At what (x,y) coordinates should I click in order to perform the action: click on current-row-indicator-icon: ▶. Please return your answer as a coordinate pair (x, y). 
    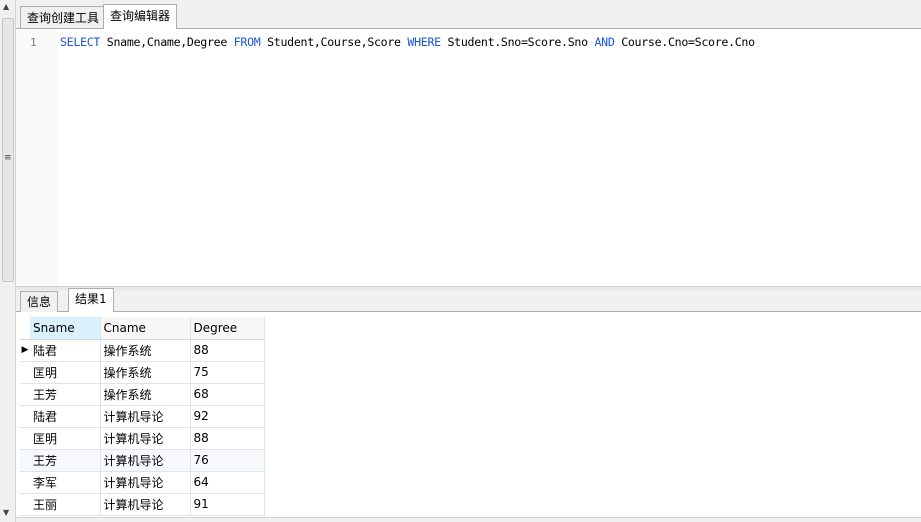
    Looking at the image, I should click on (25, 350).